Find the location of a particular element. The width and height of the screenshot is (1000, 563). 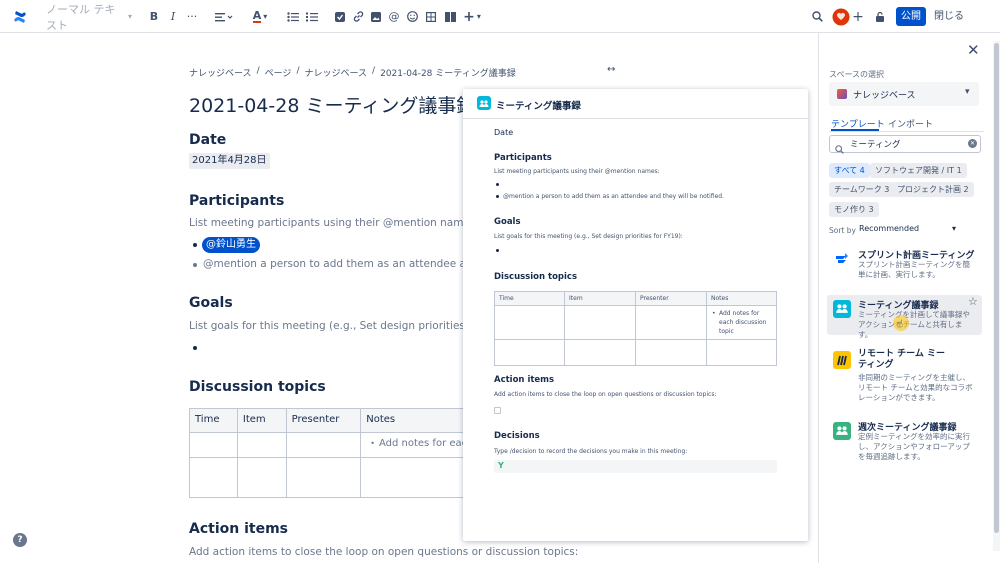

add-icon: + is located at coordinates (858, 16).